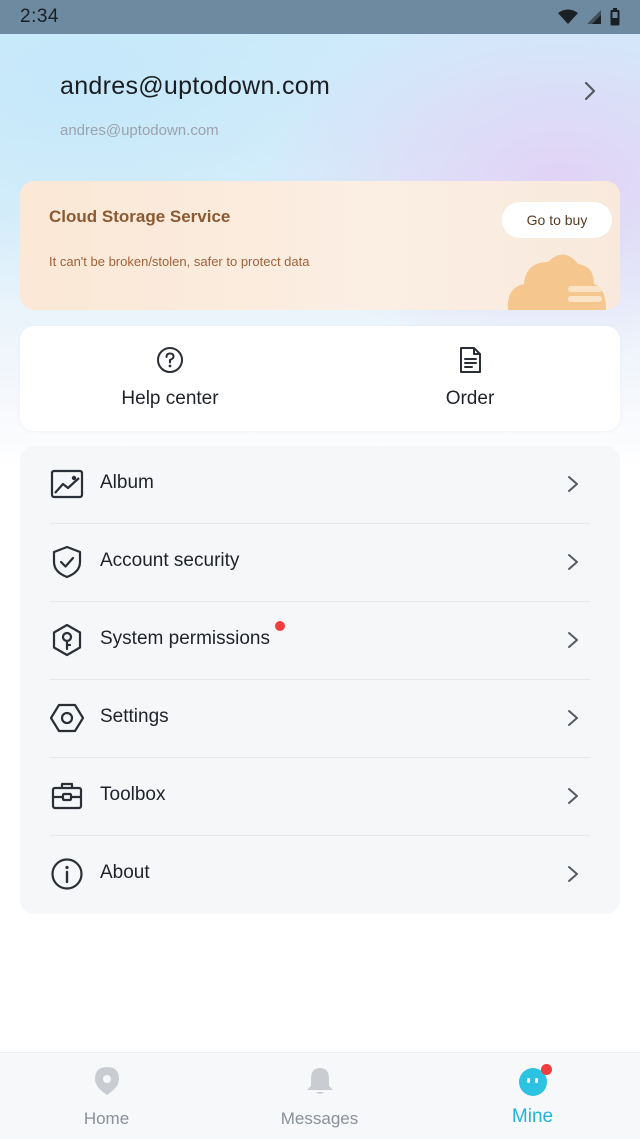 This screenshot has width=640, height=1139. I want to click on status-bar: 2:34, so click(320, 17).